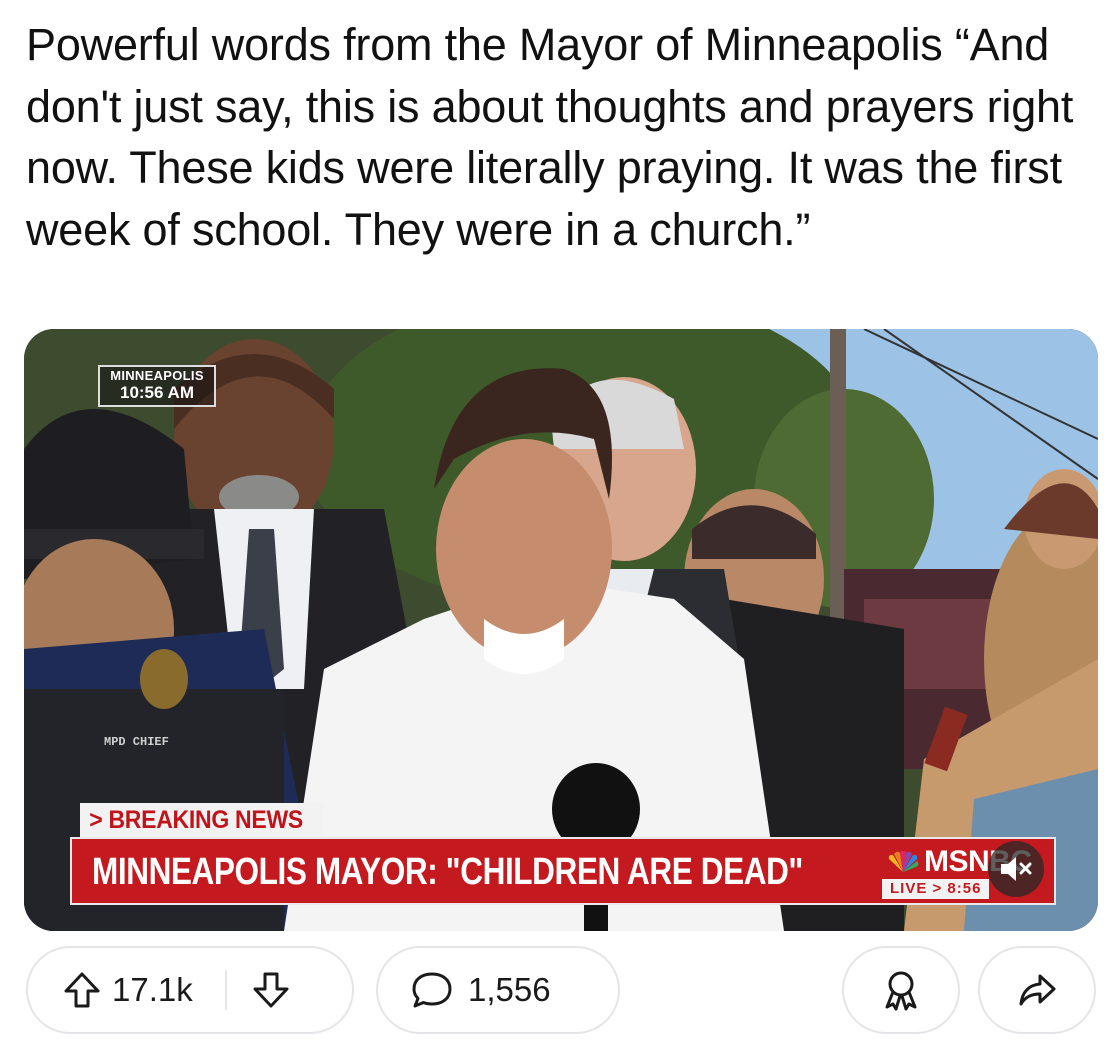 The height and width of the screenshot is (1051, 1118). I want to click on award-button, so click(901, 990).